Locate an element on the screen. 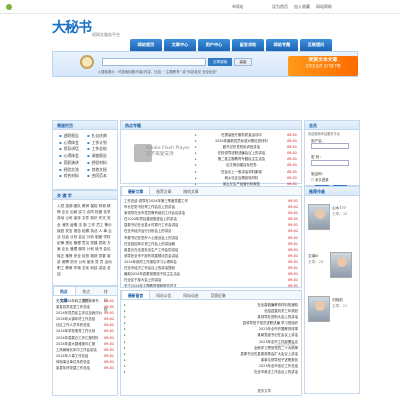 The width and height of the screenshot is (400, 400). tab-latest-messages: 最新留言 is located at coordinates (136, 295).